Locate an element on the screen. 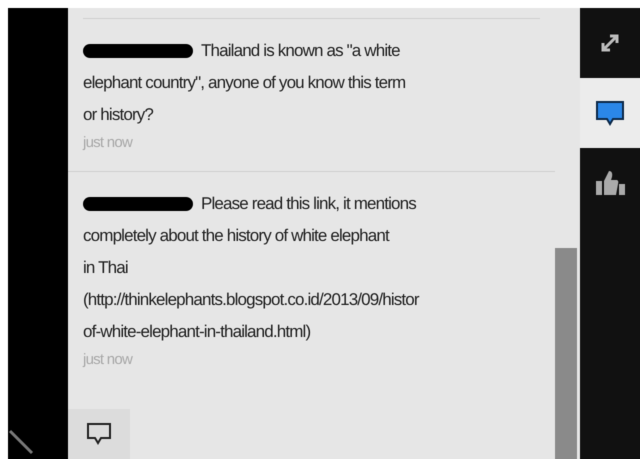 This screenshot has width=640, height=459. comment-button is located at coordinates (99, 434).